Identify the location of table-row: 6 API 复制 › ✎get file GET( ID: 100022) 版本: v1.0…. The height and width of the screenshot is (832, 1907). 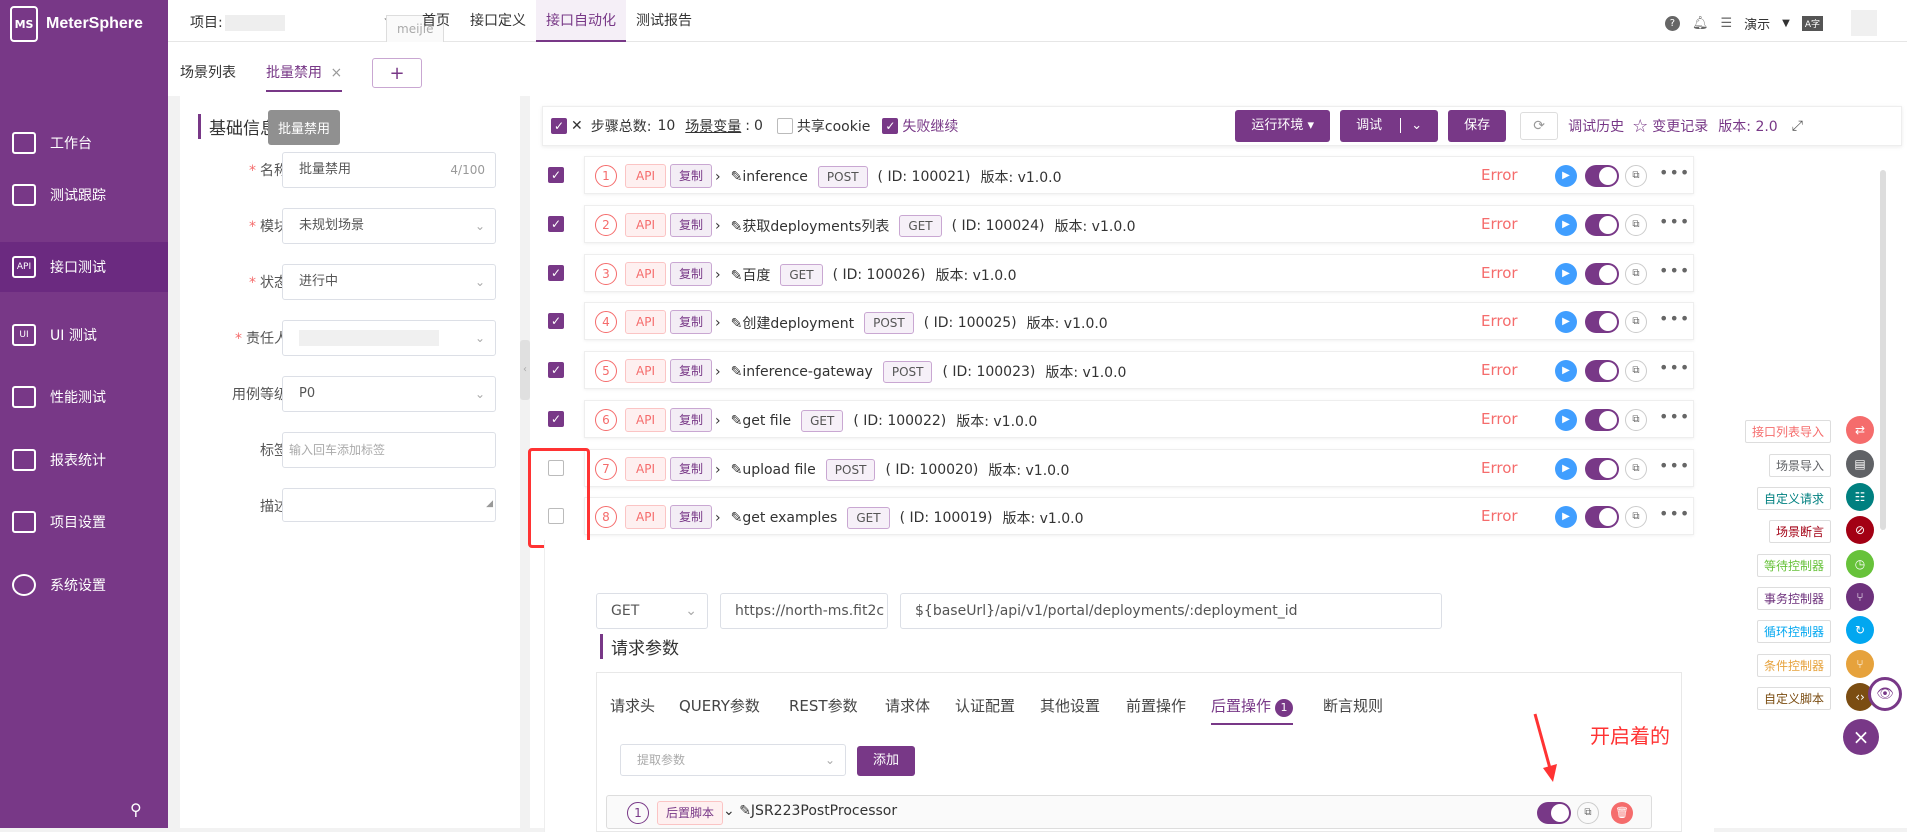
(1139, 419).